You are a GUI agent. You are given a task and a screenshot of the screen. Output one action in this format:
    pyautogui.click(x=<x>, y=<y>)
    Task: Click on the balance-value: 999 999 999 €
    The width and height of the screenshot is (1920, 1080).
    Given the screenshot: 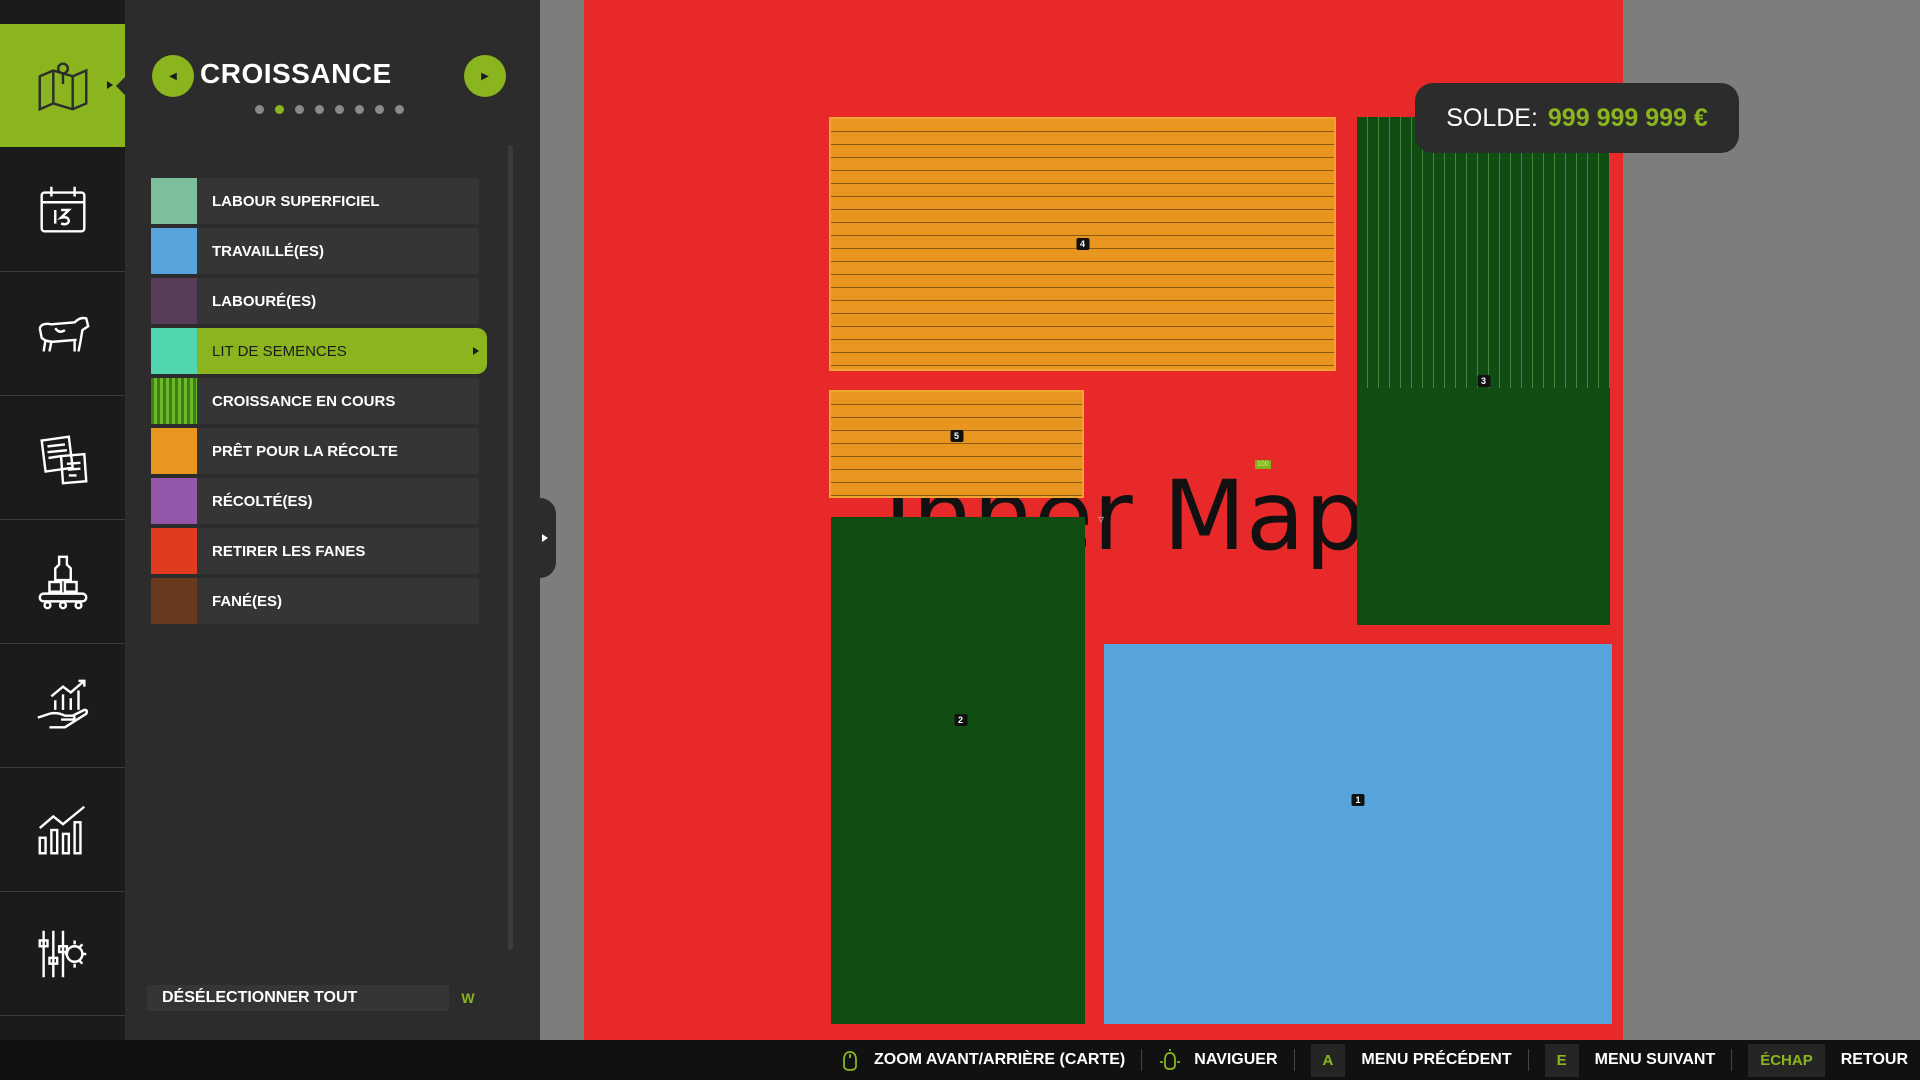 What is the action you would take?
    pyautogui.click(x=1627, y=117)
    